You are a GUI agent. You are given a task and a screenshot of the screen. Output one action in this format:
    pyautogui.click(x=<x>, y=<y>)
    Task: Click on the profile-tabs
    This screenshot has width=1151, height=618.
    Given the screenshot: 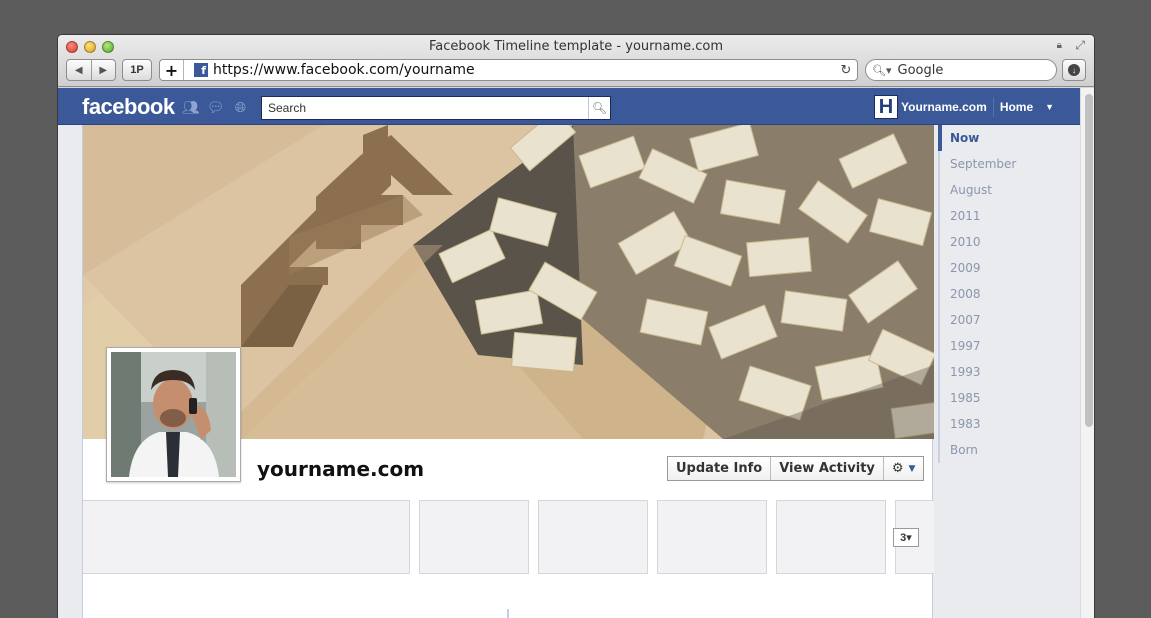 What is the action you would take?
    pyautogui.click(x=508, y=537)
    